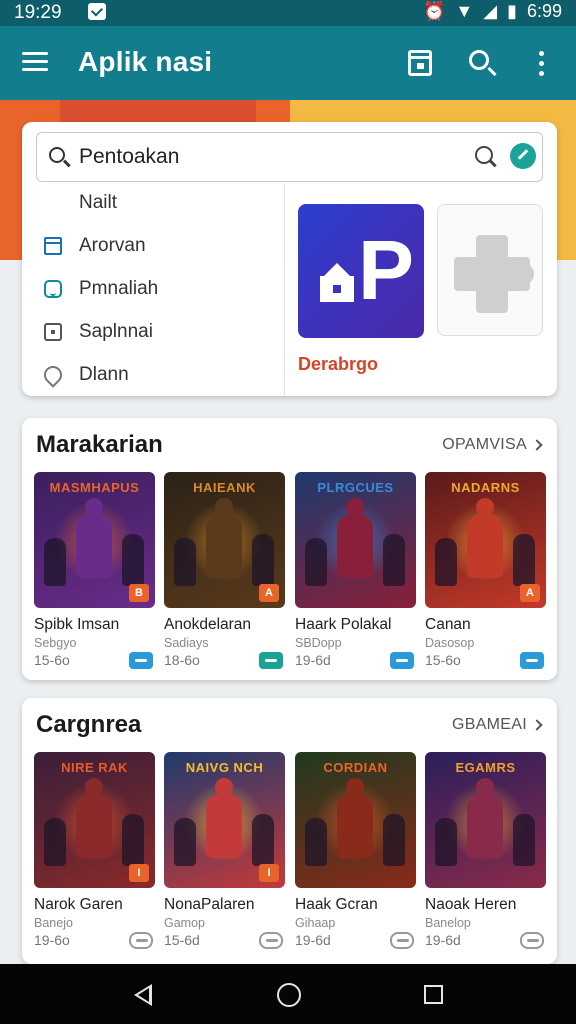  I want to click on suggestion-item: Dlann, so click(153, 379).